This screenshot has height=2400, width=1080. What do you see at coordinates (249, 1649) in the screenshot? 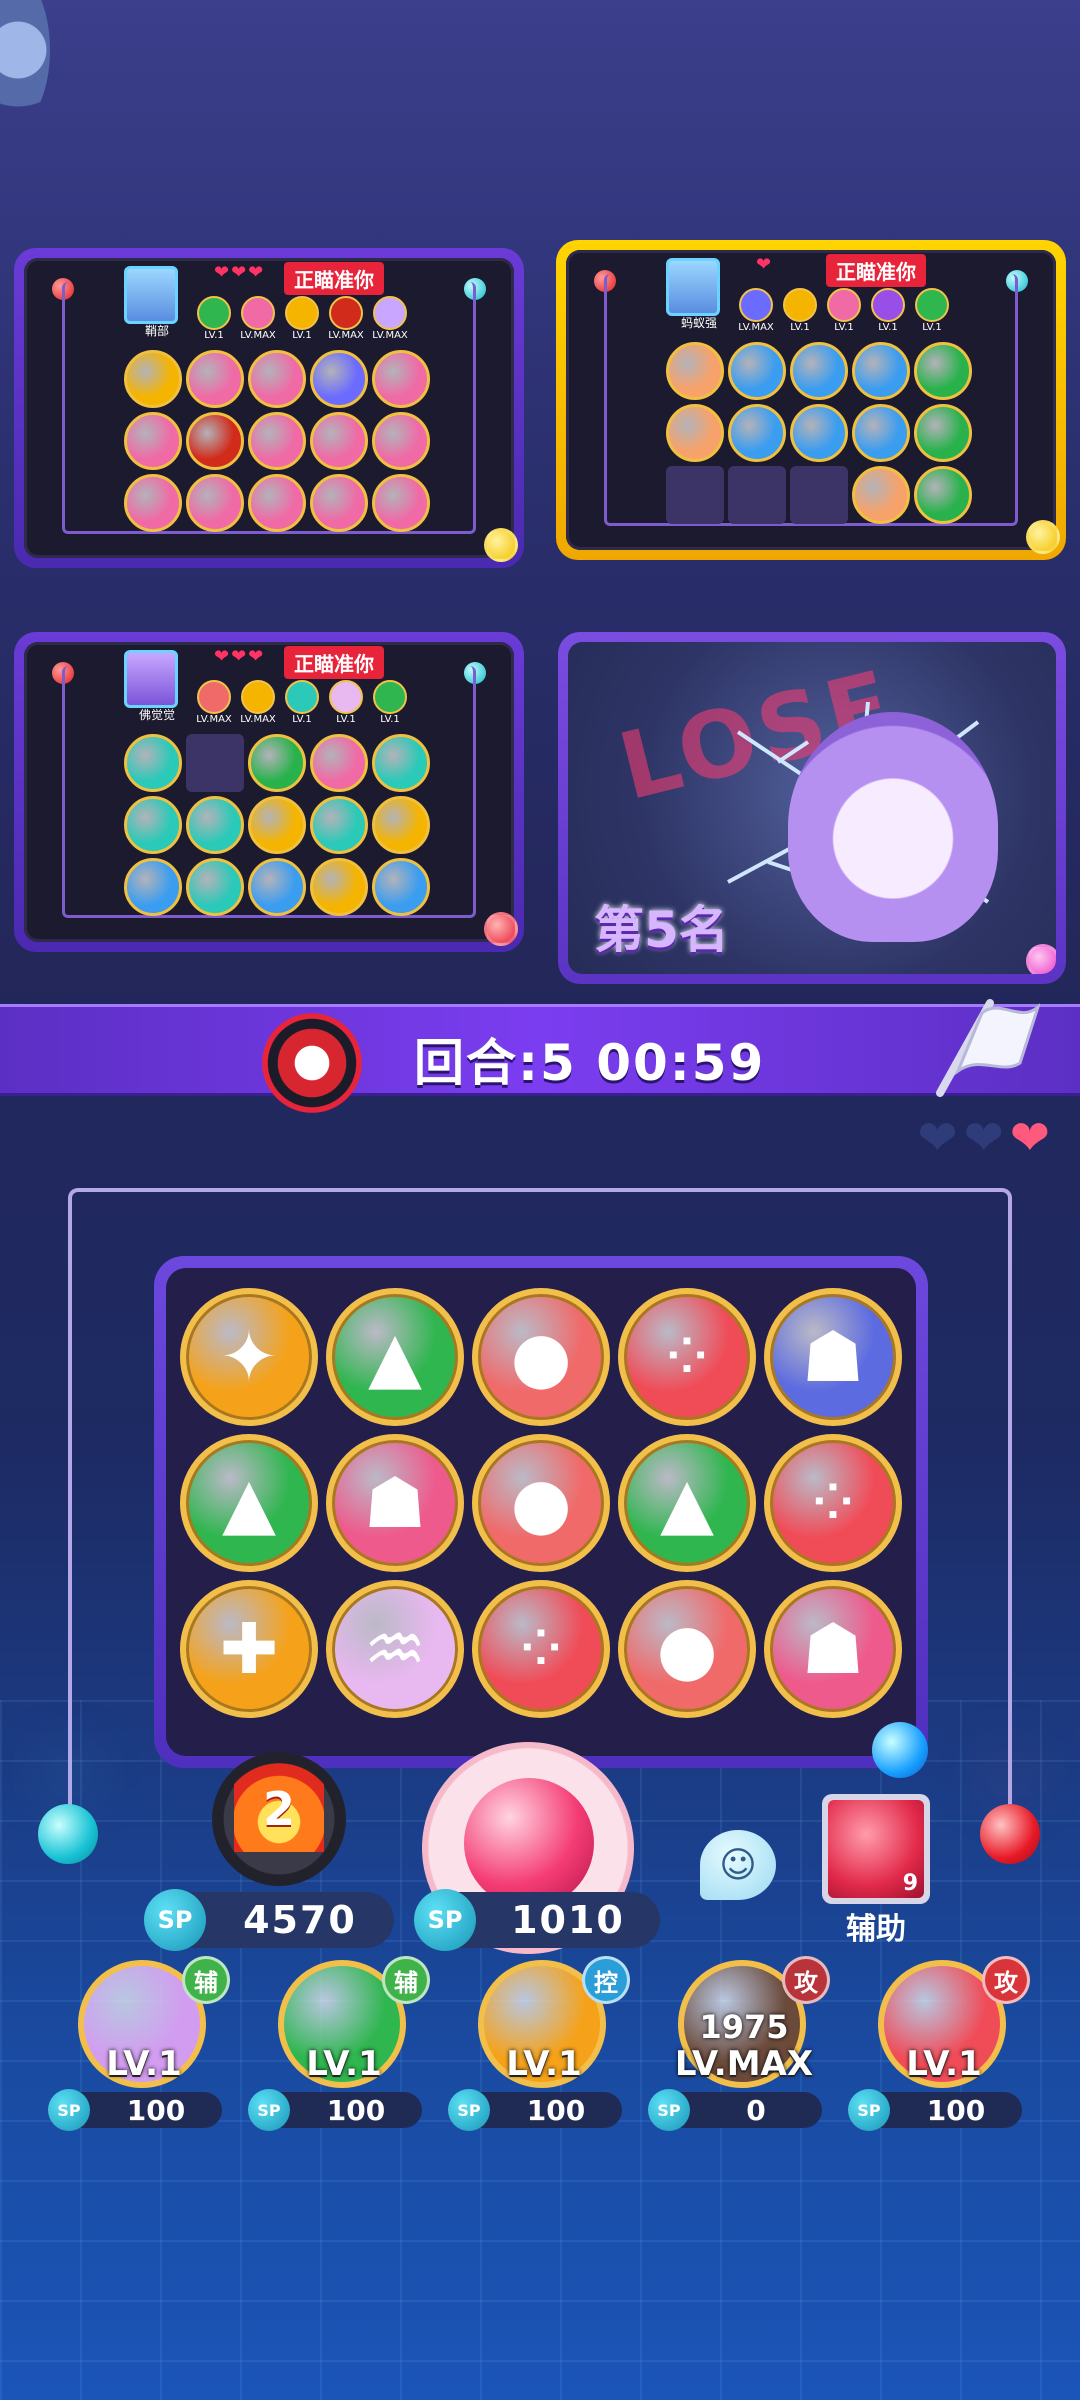
I see `cross-orb-icon: ✚` at bounding box center [249, 1649].